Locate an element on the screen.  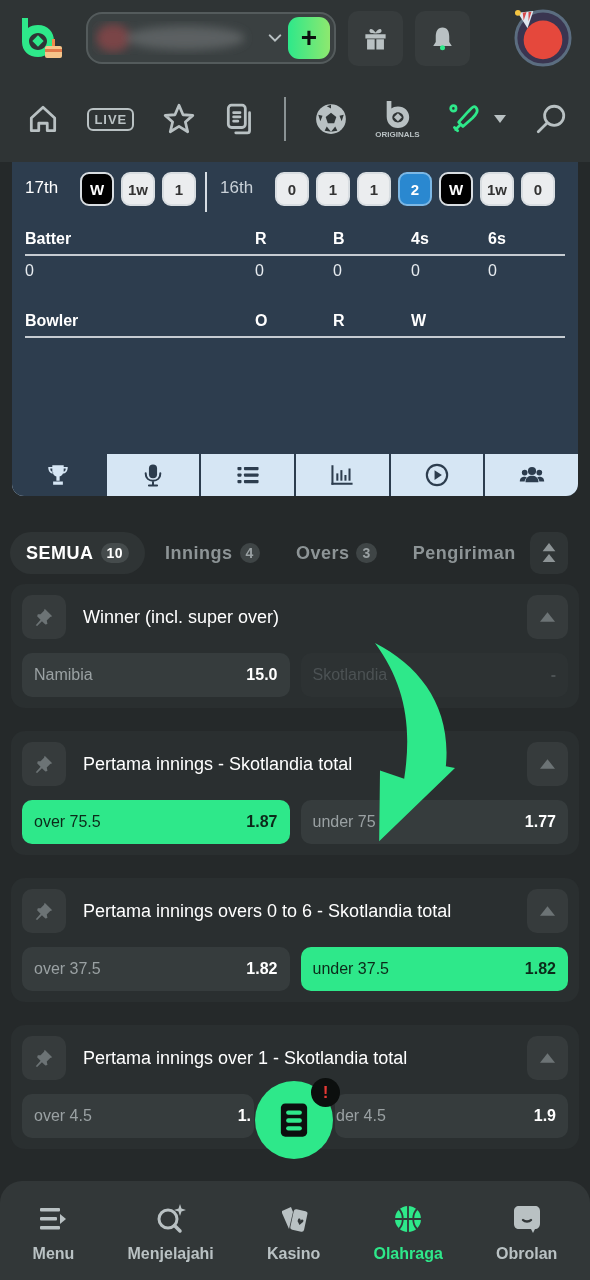
column-header: O is located at coordinates (262, 321).